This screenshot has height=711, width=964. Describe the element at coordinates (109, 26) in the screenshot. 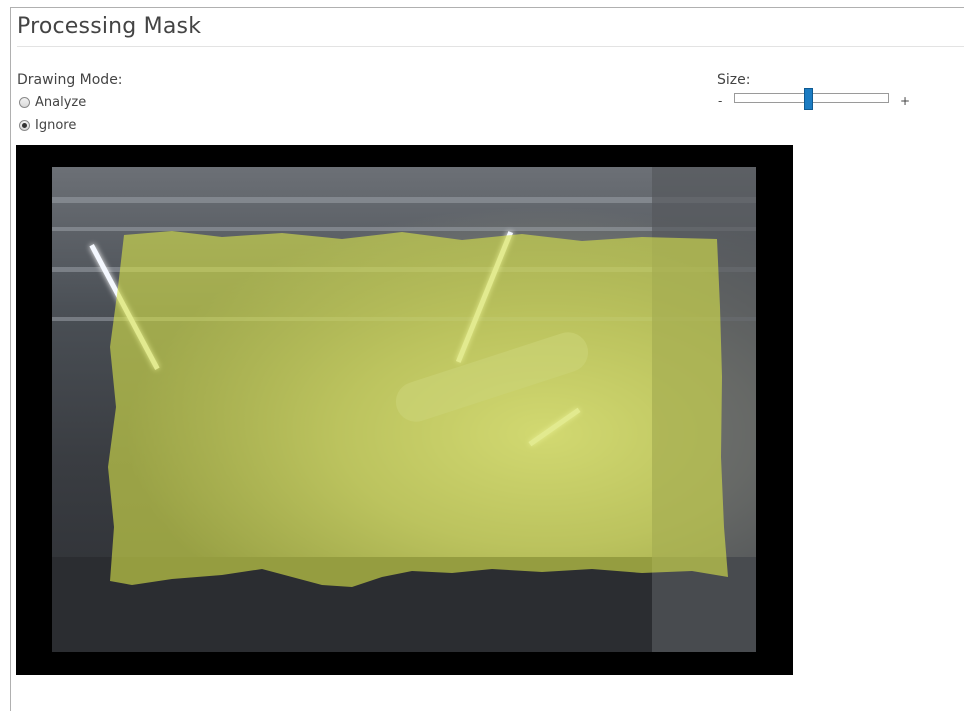

I see `page-title: Processing Mask` at that location.